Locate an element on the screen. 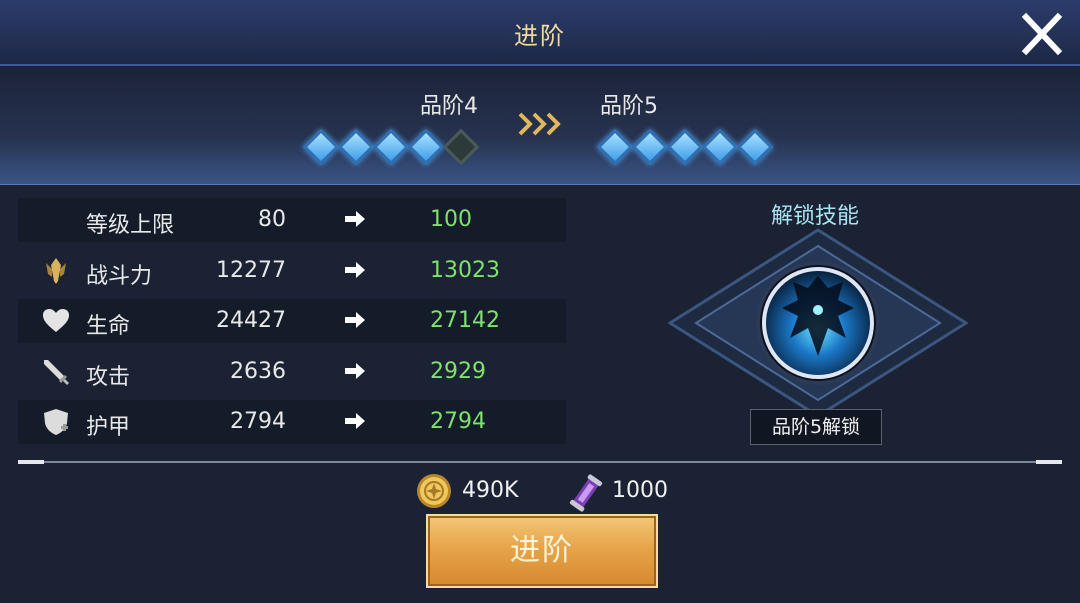  stat-label: 攻击 is located at coordinates (108, 377).